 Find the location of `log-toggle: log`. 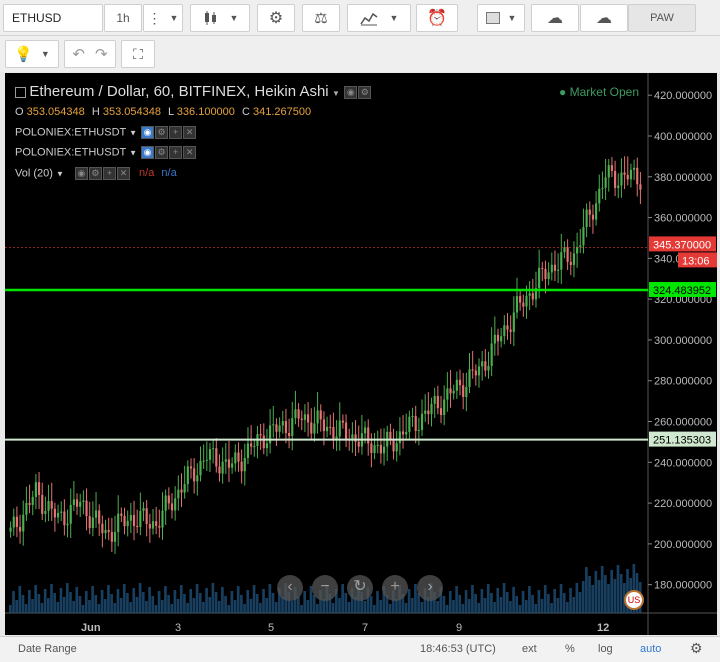

log-toggle: log is located at coordinates (605, 649).